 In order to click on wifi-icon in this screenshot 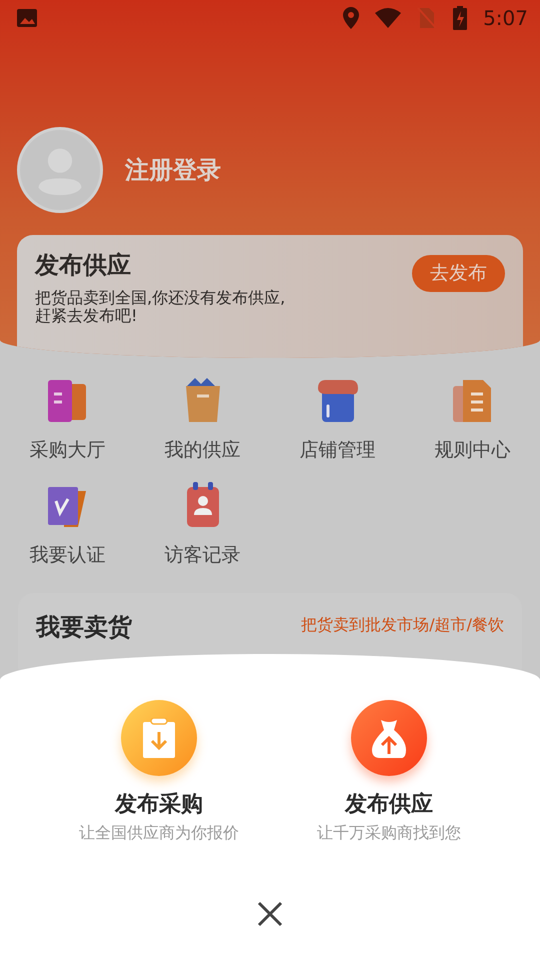, I will do `click(388, 18)`.